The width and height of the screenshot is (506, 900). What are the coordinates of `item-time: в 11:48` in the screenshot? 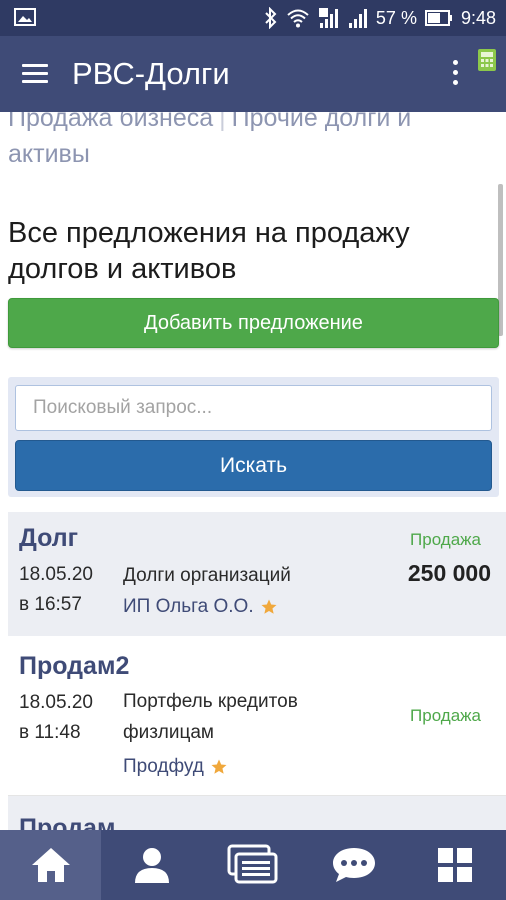 It's located at (50, 732).